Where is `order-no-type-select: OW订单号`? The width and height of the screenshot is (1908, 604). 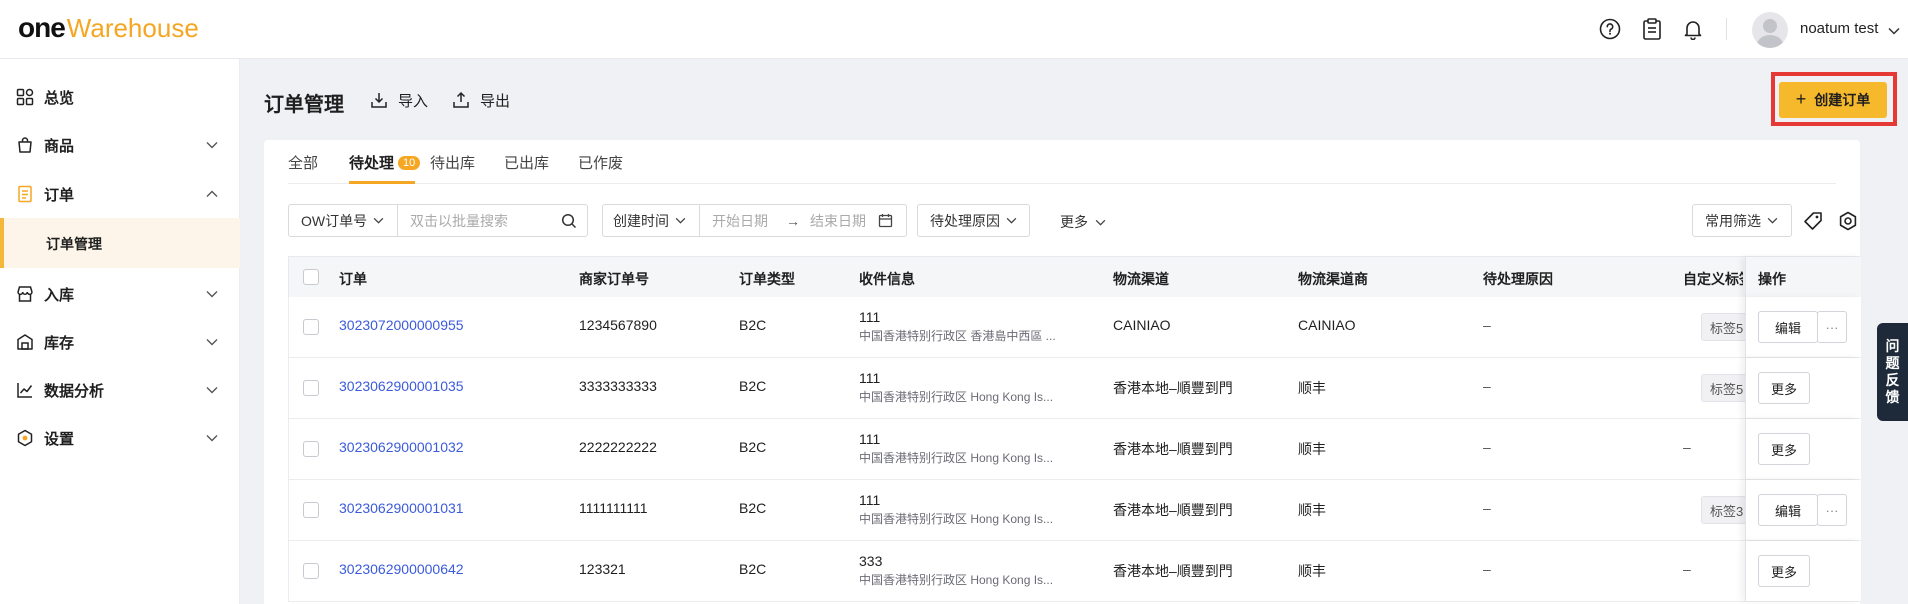 order-no-type-select: OW订单号 is located at coordinates (343, 220).